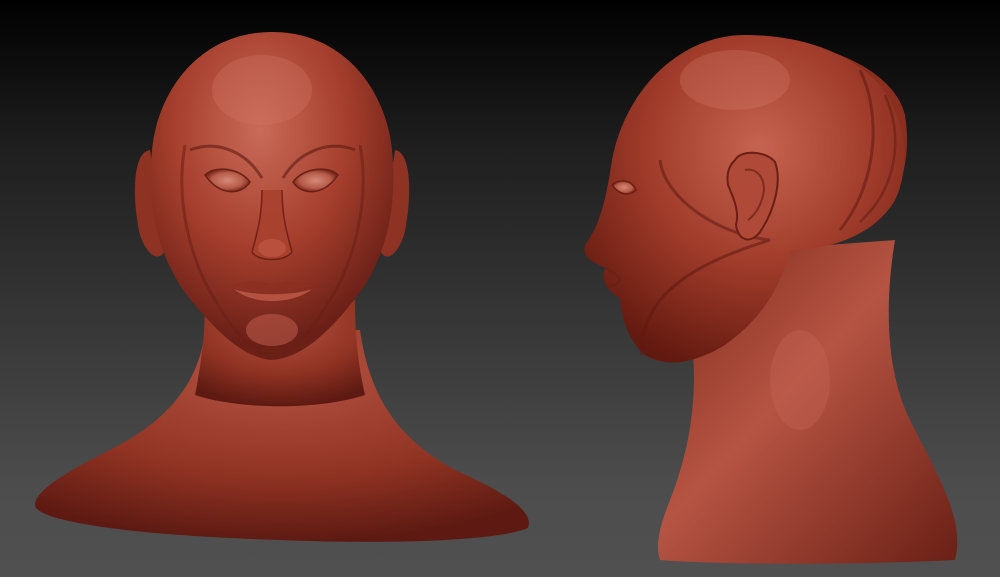  I want to click on side-neck-highlight, so click(800, 380).